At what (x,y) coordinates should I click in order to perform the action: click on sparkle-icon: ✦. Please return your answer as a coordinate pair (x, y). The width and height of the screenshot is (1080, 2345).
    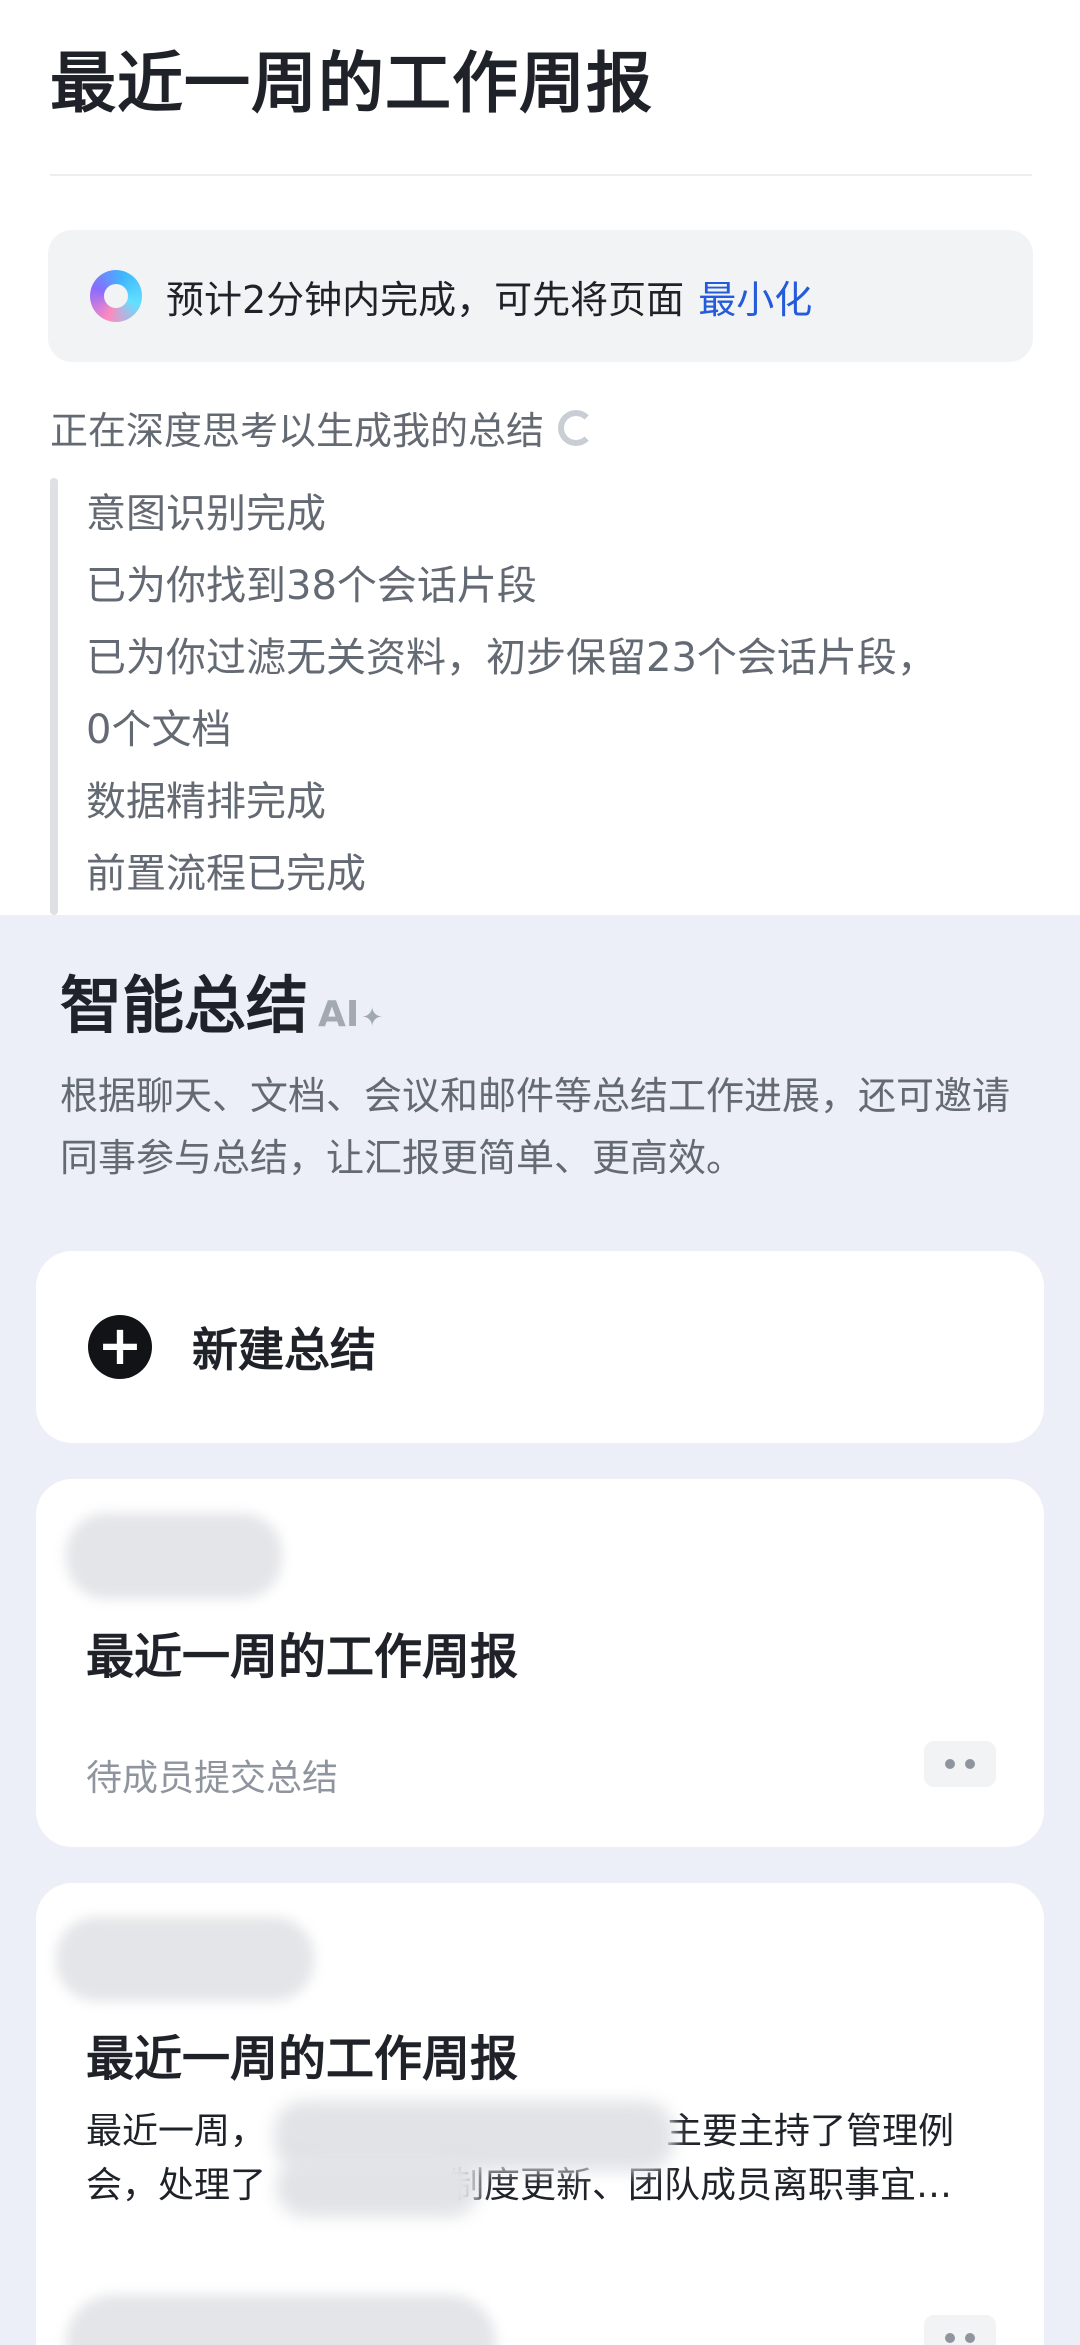
    Looking at the image, I should click on (372, 1018).